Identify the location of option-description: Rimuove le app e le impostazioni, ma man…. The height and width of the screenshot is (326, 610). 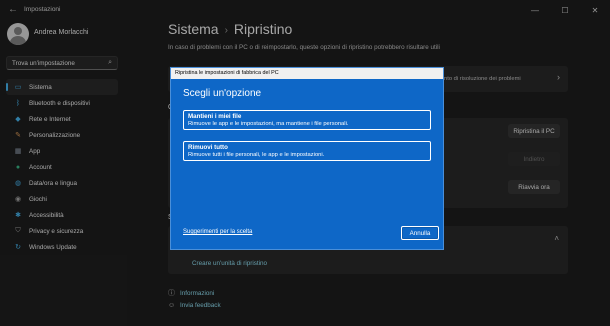
(268, 124).